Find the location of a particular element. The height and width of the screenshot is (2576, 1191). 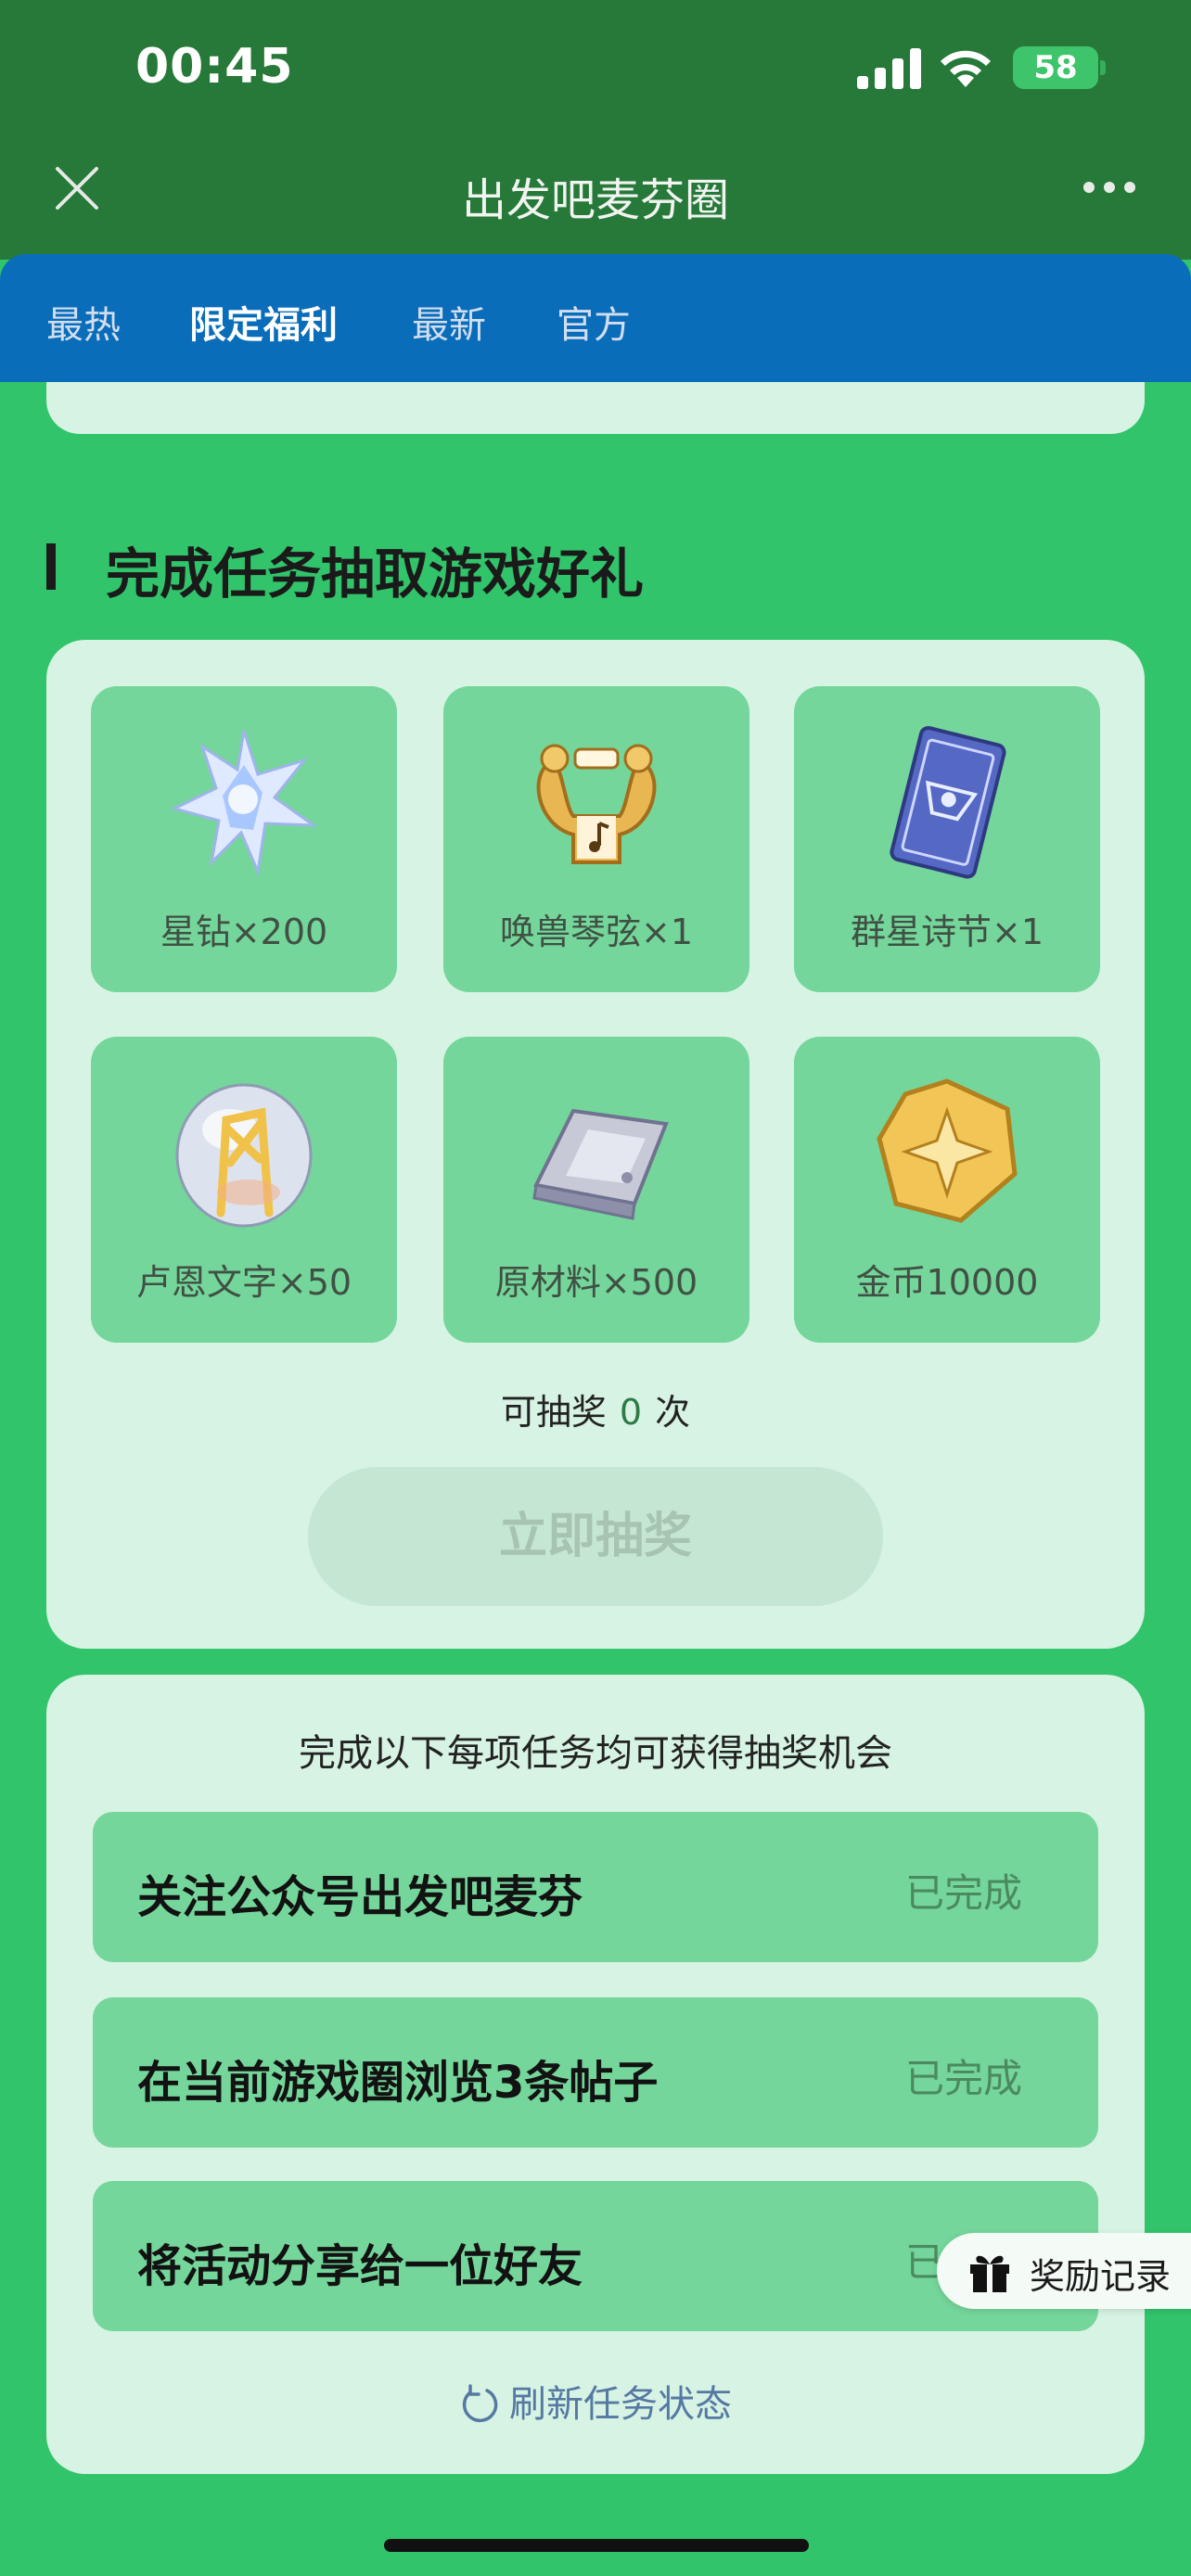

tab-hot: 最热 is located at coordinates (83, 322).